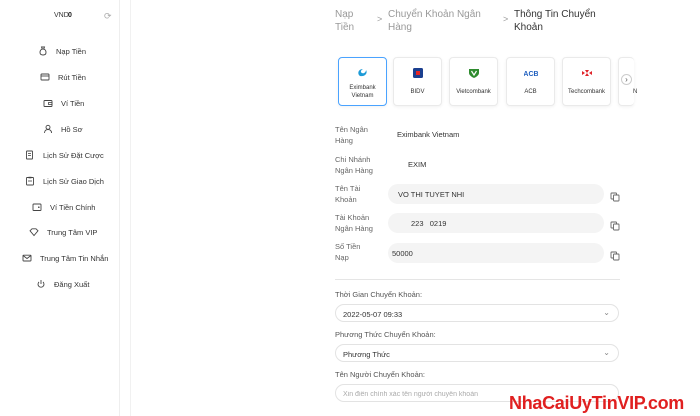 The image size is (700, 416). I want to click on branch-label: Chi Nhánh Ngân Hàng, so click(354, 165).